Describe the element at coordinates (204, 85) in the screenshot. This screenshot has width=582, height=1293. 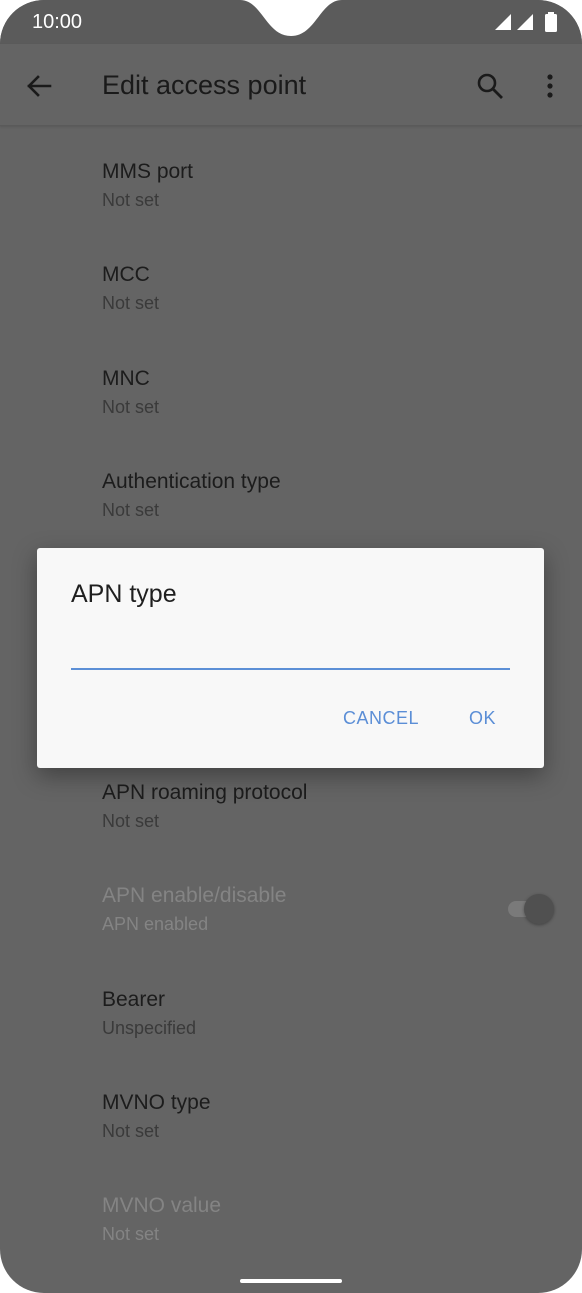
I see `page-title: Edit access point` at that location.